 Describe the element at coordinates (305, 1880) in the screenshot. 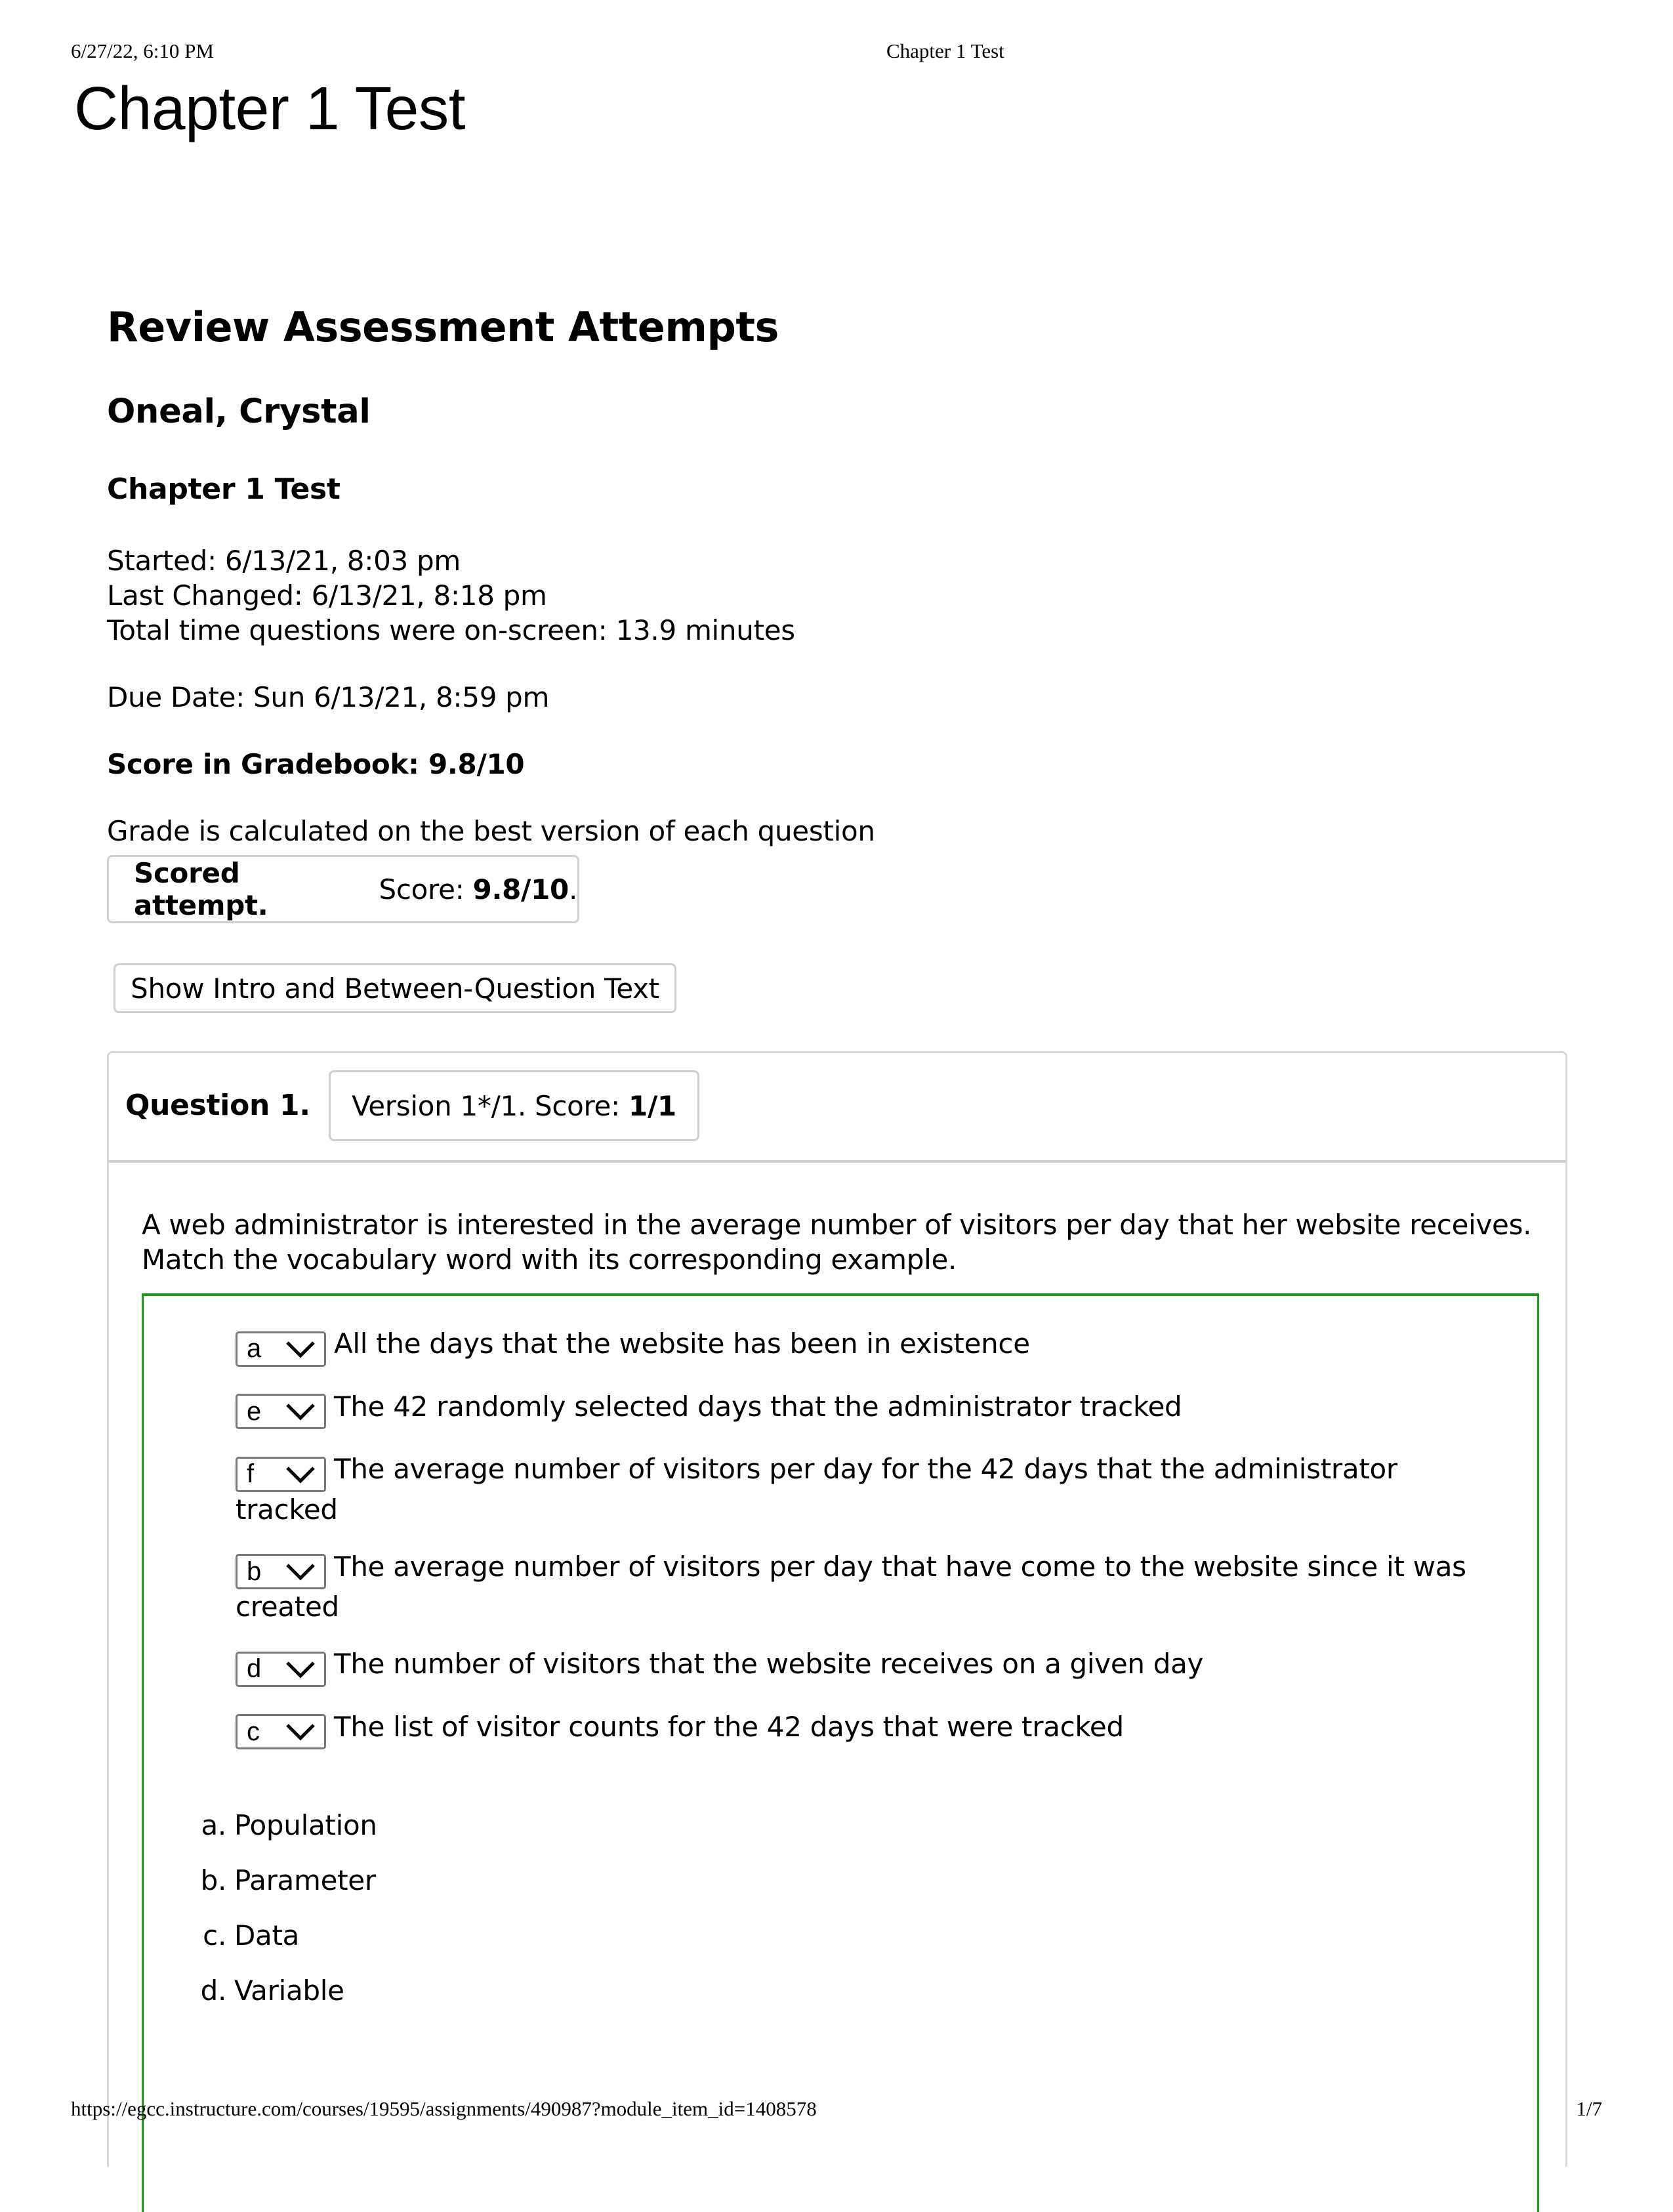

I see `option-label: Parameter` at that location.